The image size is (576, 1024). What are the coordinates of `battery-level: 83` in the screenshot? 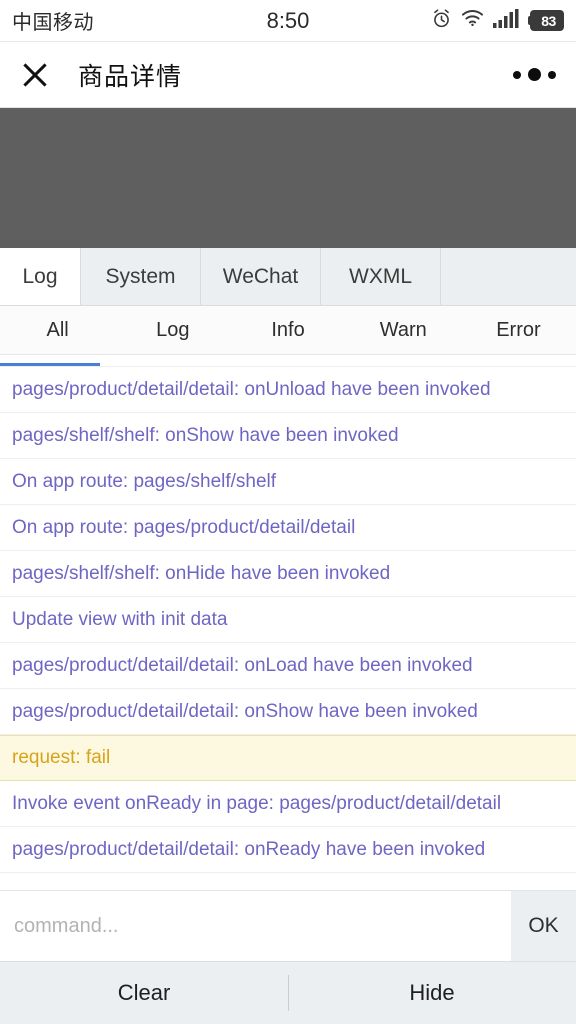 It's located at (547, 20).